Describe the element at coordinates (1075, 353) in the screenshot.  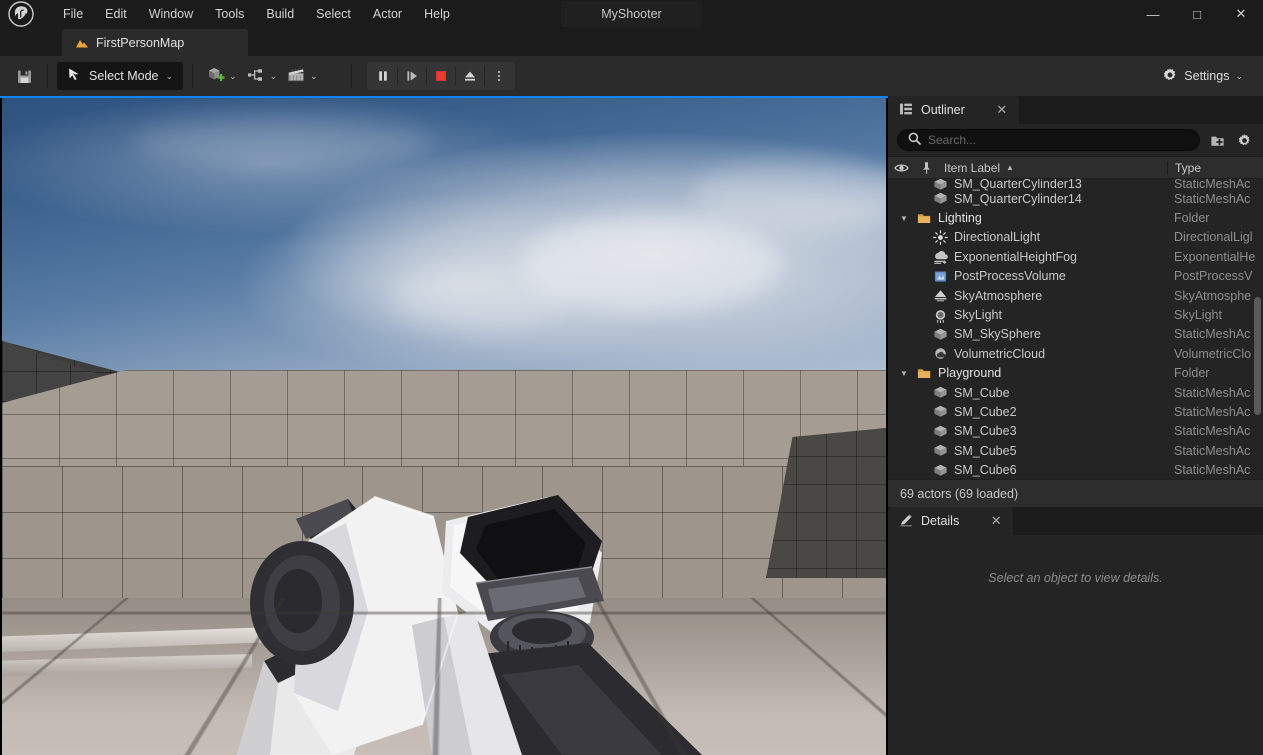
I see `outliner-row: VolumetricCloud VolumetricClo` at that location.